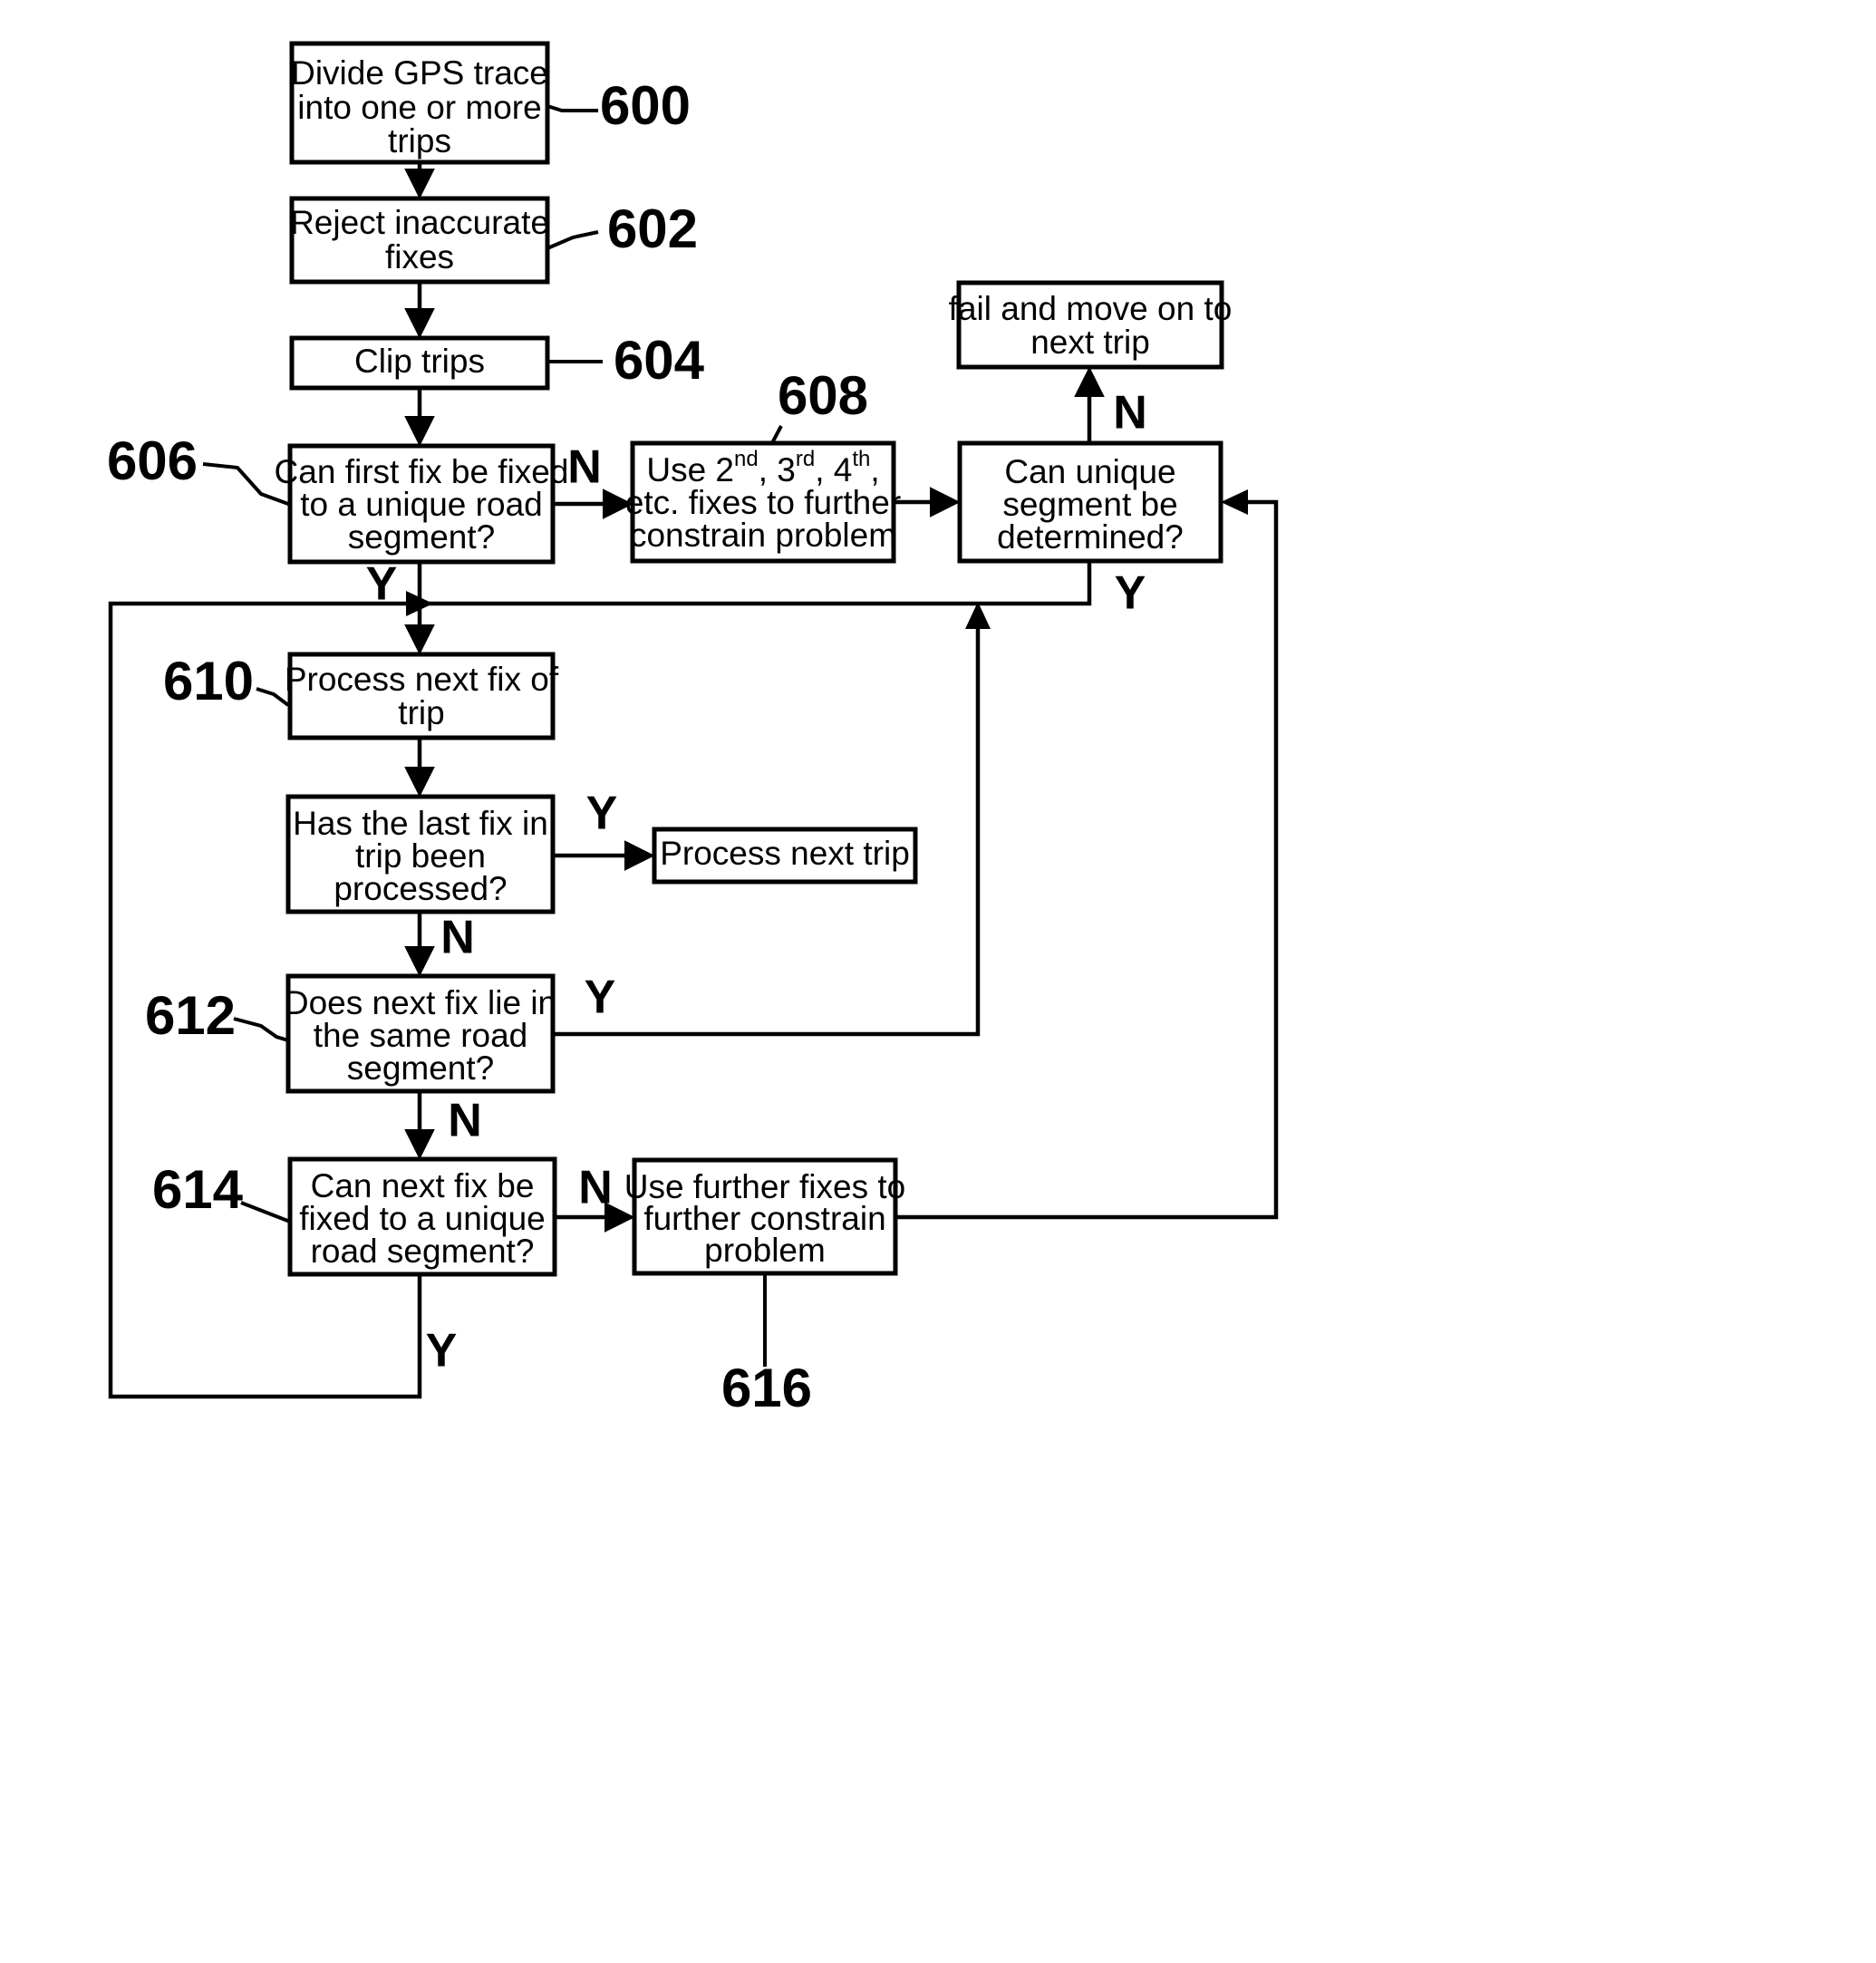 This screenshot has width=1876, height=1963. I want to click on node-line: trip, so click(421, 712).